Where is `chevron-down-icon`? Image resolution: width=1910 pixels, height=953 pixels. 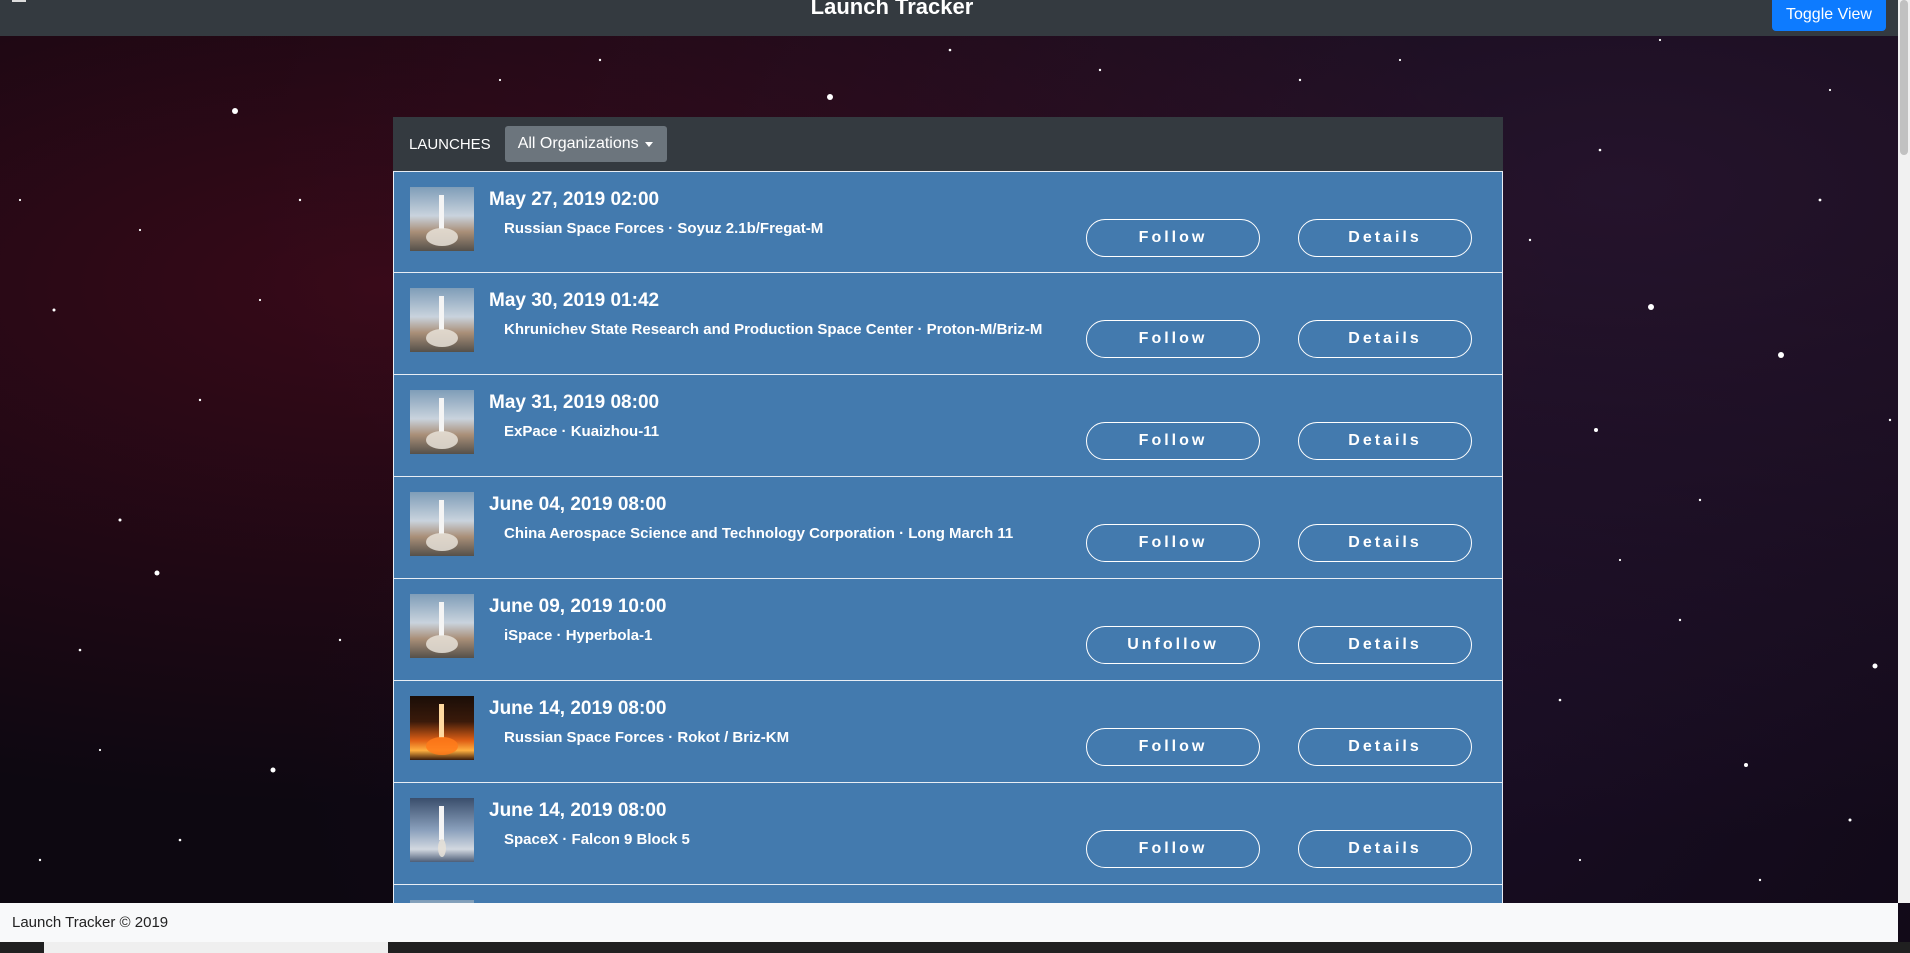
chevron-down-icon is located at coordinates (648, 144).